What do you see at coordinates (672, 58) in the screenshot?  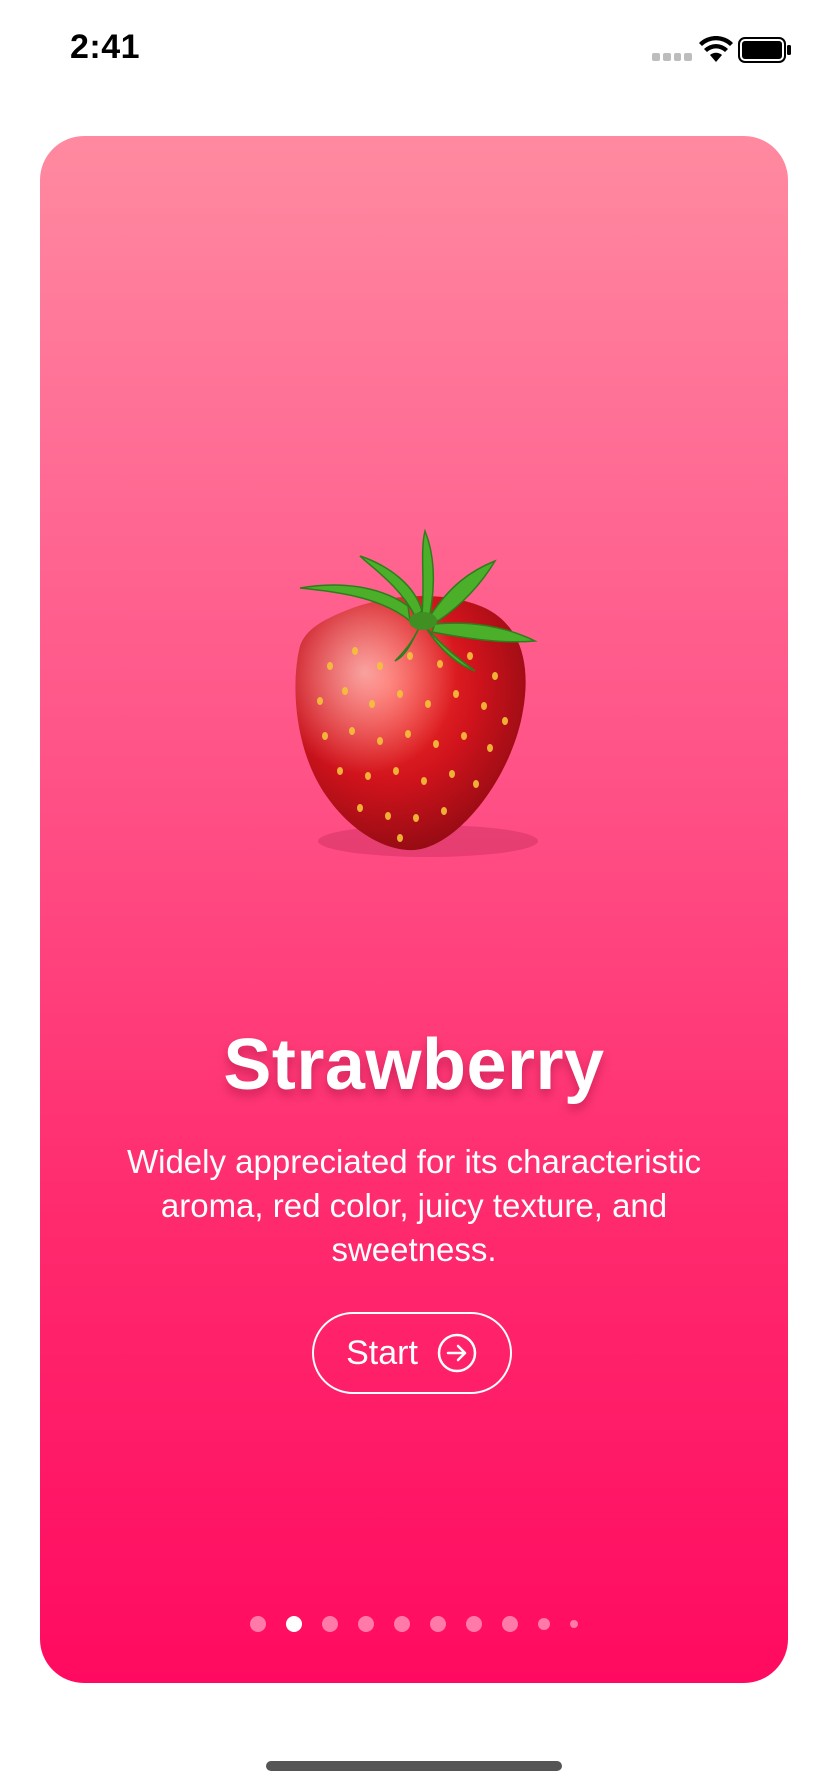 I see `cellular-signal-icon` at bounding box center [672, 58].